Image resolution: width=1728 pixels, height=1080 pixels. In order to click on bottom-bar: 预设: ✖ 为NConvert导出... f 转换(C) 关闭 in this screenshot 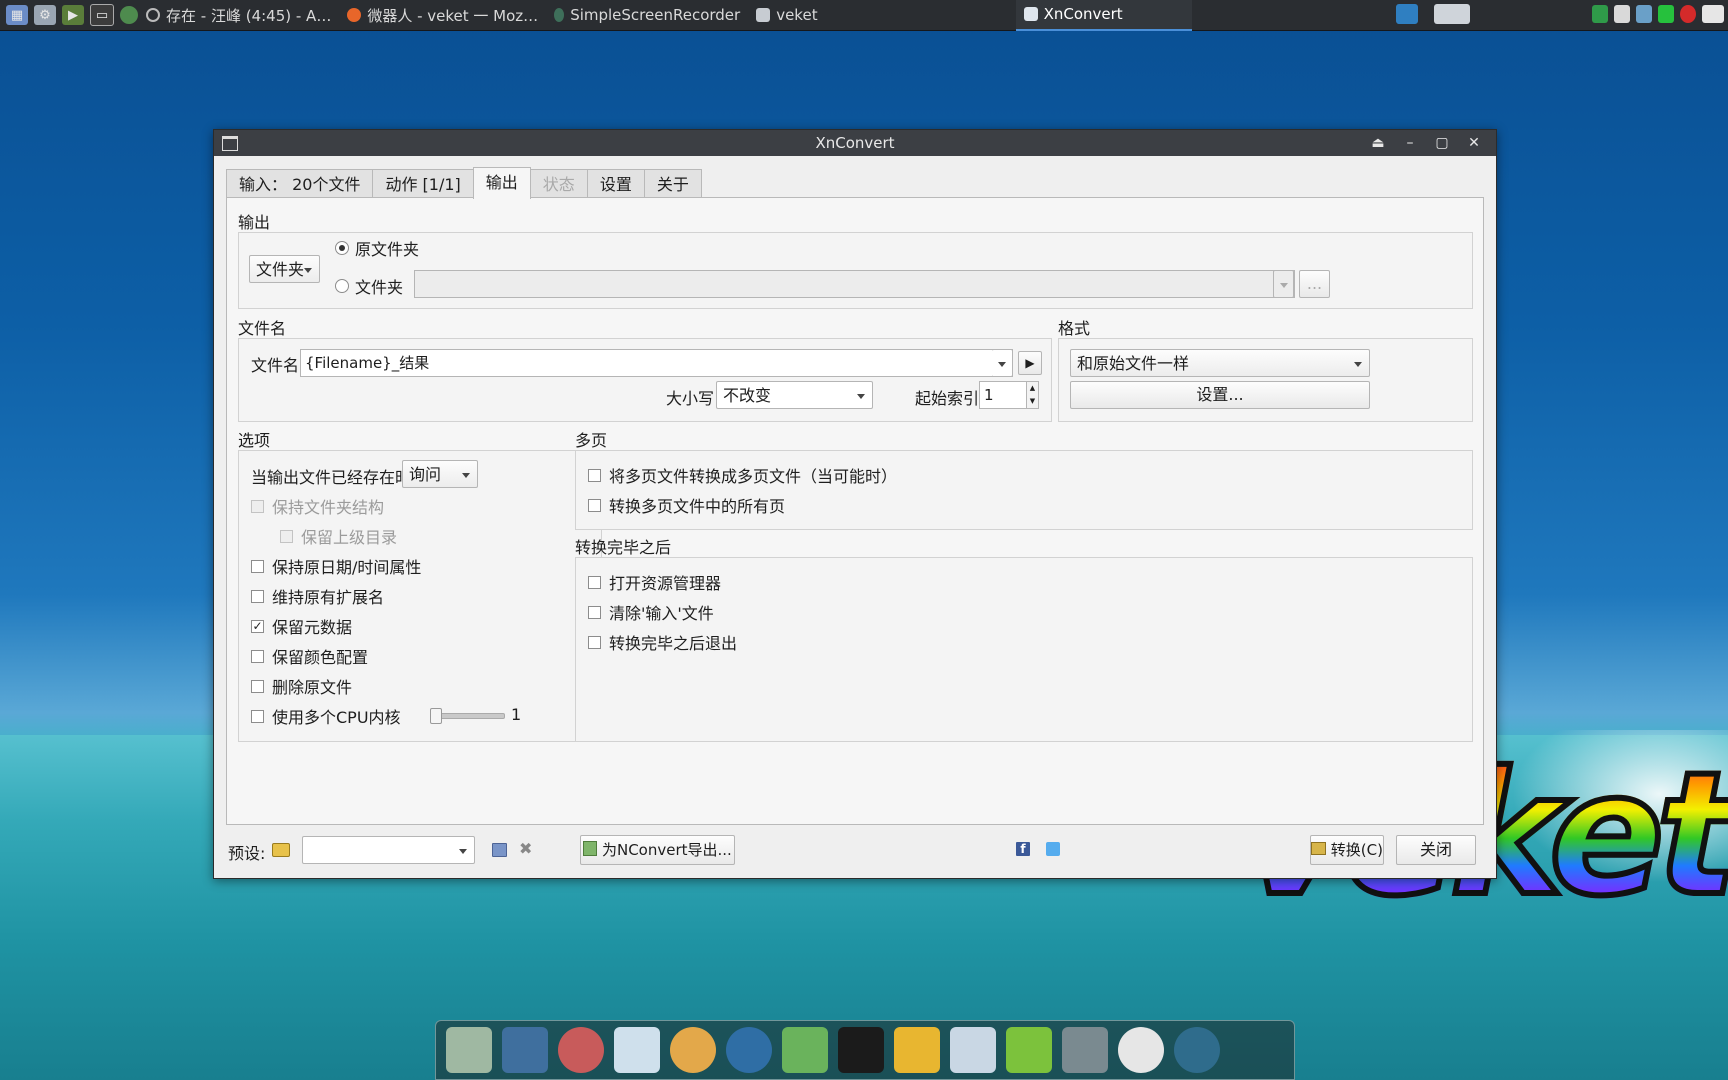, I will do `click(854, 849)`.